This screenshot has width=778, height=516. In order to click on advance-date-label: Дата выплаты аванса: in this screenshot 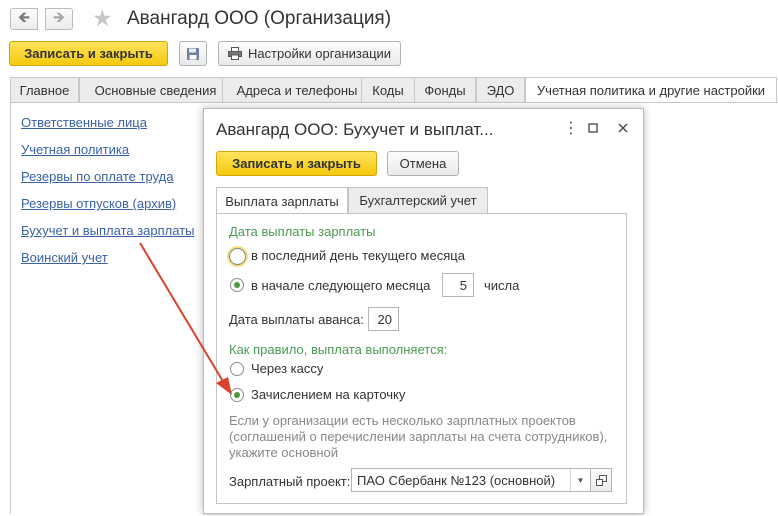, I will do `click(296, 319)`.